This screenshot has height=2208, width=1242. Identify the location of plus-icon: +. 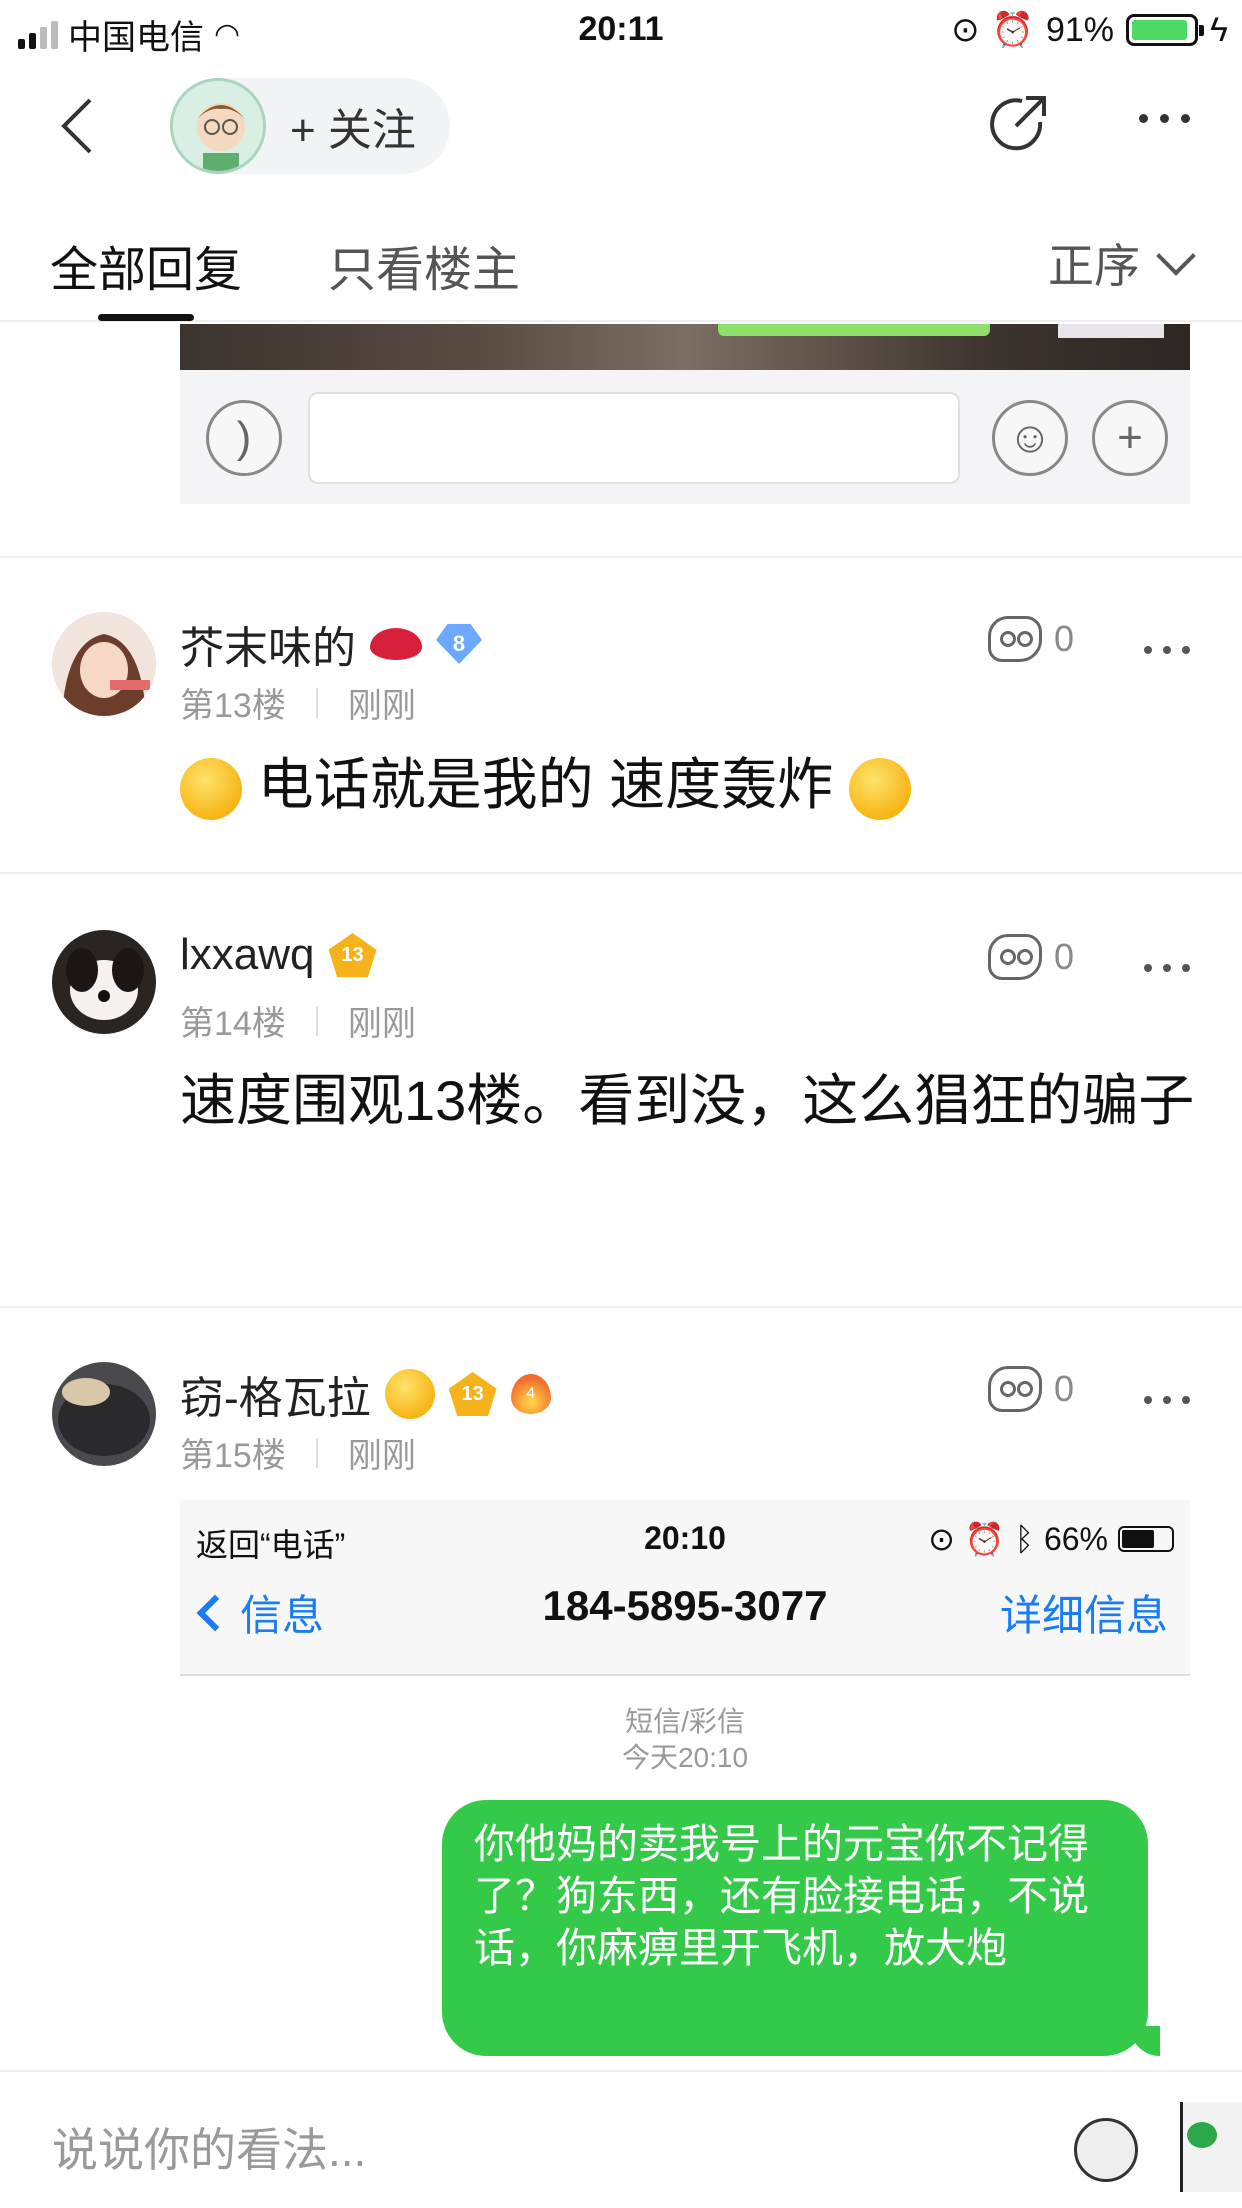
(1130, 438).